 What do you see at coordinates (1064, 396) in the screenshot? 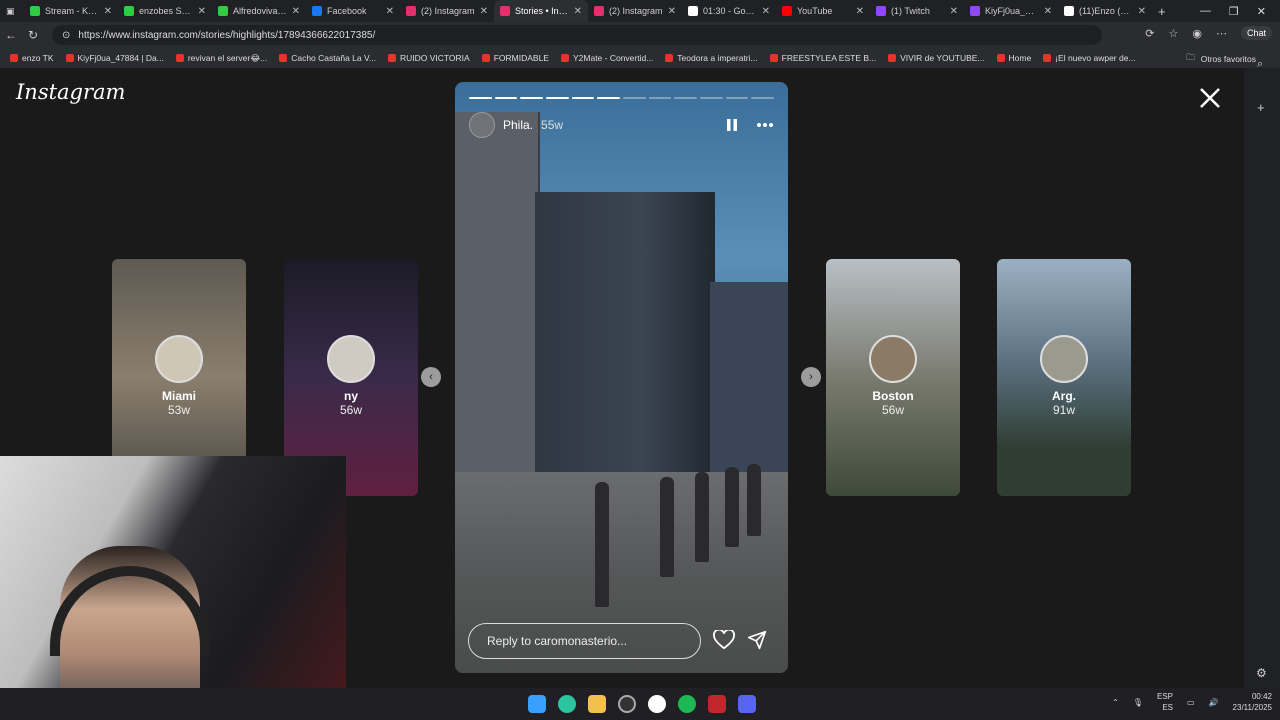
I see `highlight-name: Arg.` at bounding box center [1064, 396].